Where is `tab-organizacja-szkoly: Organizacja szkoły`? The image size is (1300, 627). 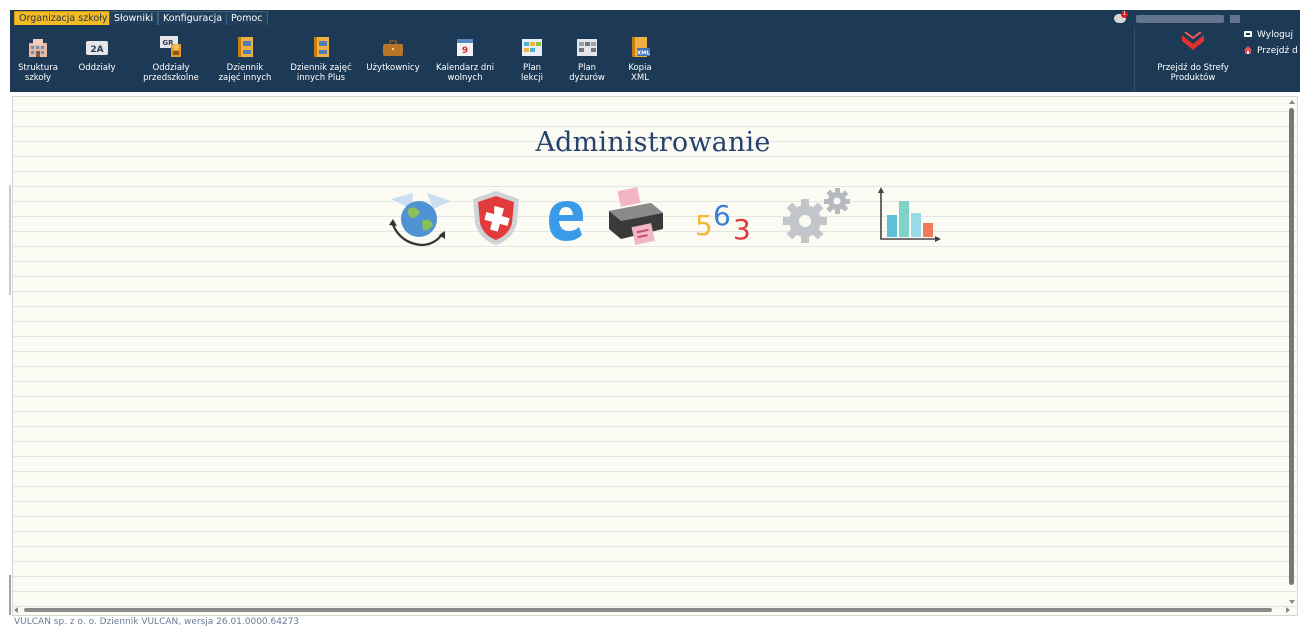 tab-organizacja-szkoly: Organizacja szkoły is located at coordinates (63, 18).